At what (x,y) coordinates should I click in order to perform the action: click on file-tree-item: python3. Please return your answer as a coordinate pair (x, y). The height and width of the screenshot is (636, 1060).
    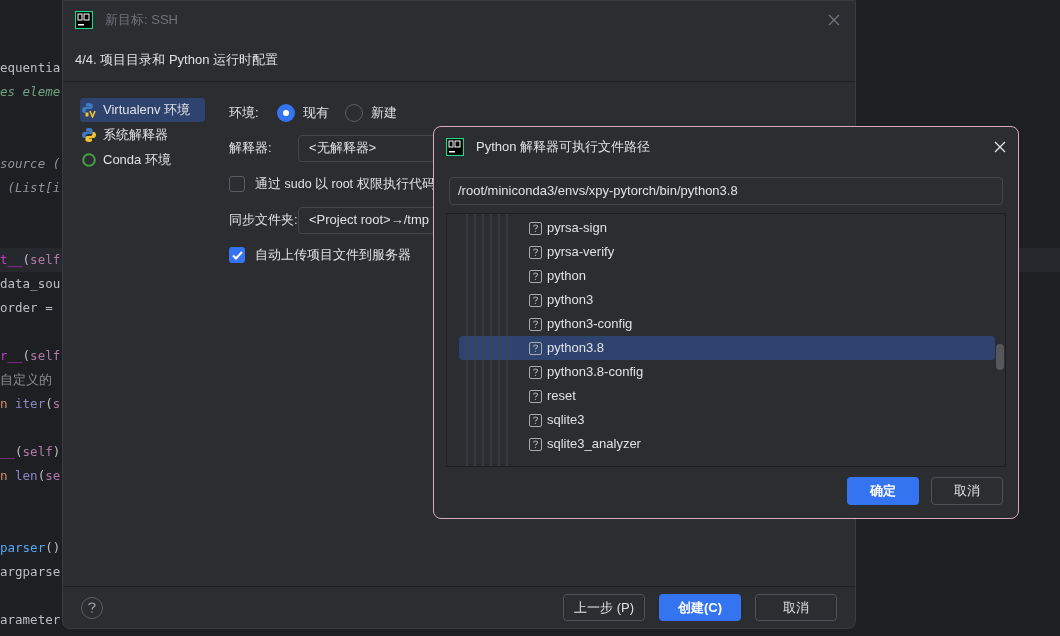
    Looking at the image, I should click on (727, 300).